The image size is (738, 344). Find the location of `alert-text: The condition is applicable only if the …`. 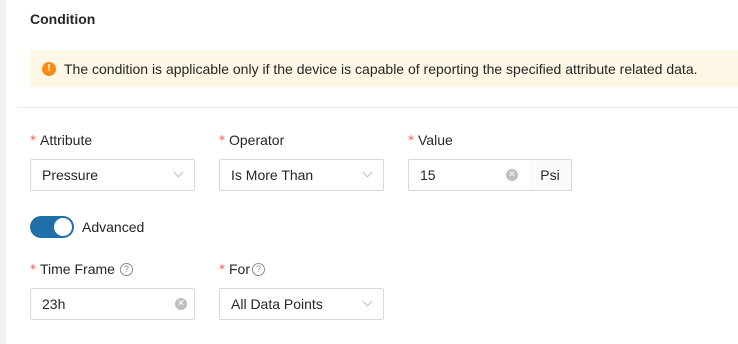

alert-text: The condition is applicable only if the … is located at coordinates (381, 68).